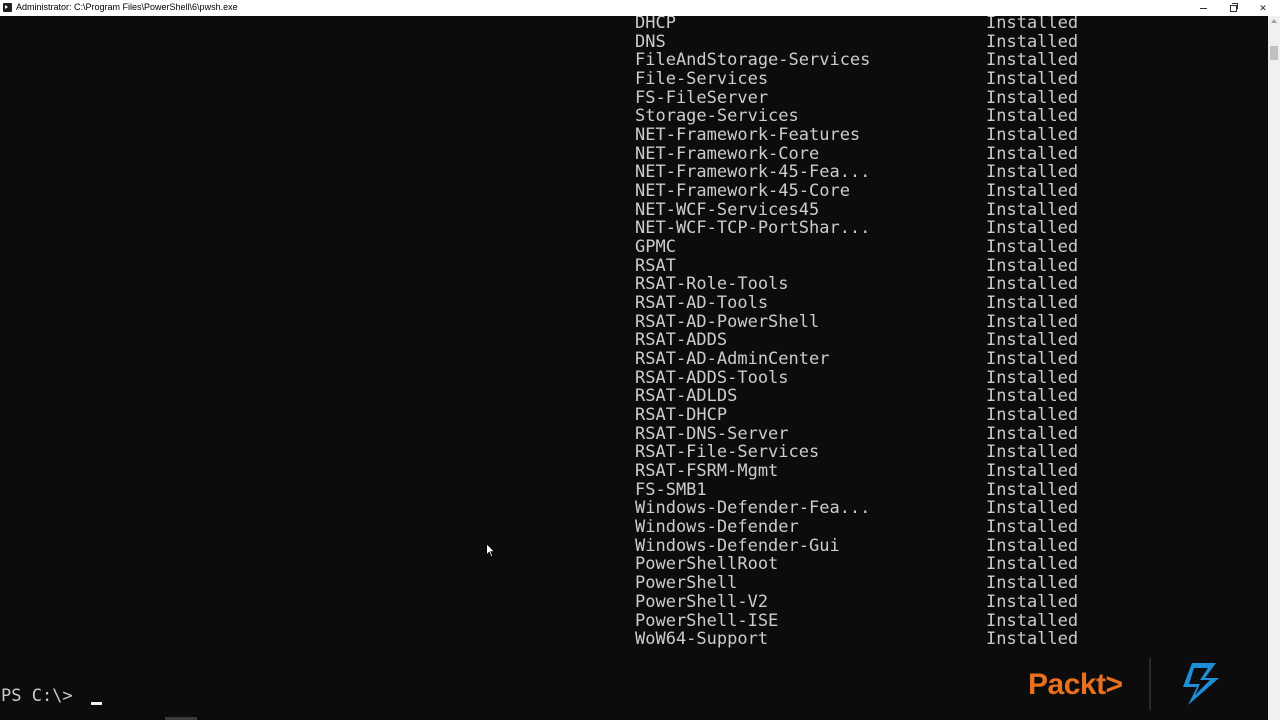 This screenshot has height=720, width=1280. I want to click on feature-name: File-Services, so click(702, 79).